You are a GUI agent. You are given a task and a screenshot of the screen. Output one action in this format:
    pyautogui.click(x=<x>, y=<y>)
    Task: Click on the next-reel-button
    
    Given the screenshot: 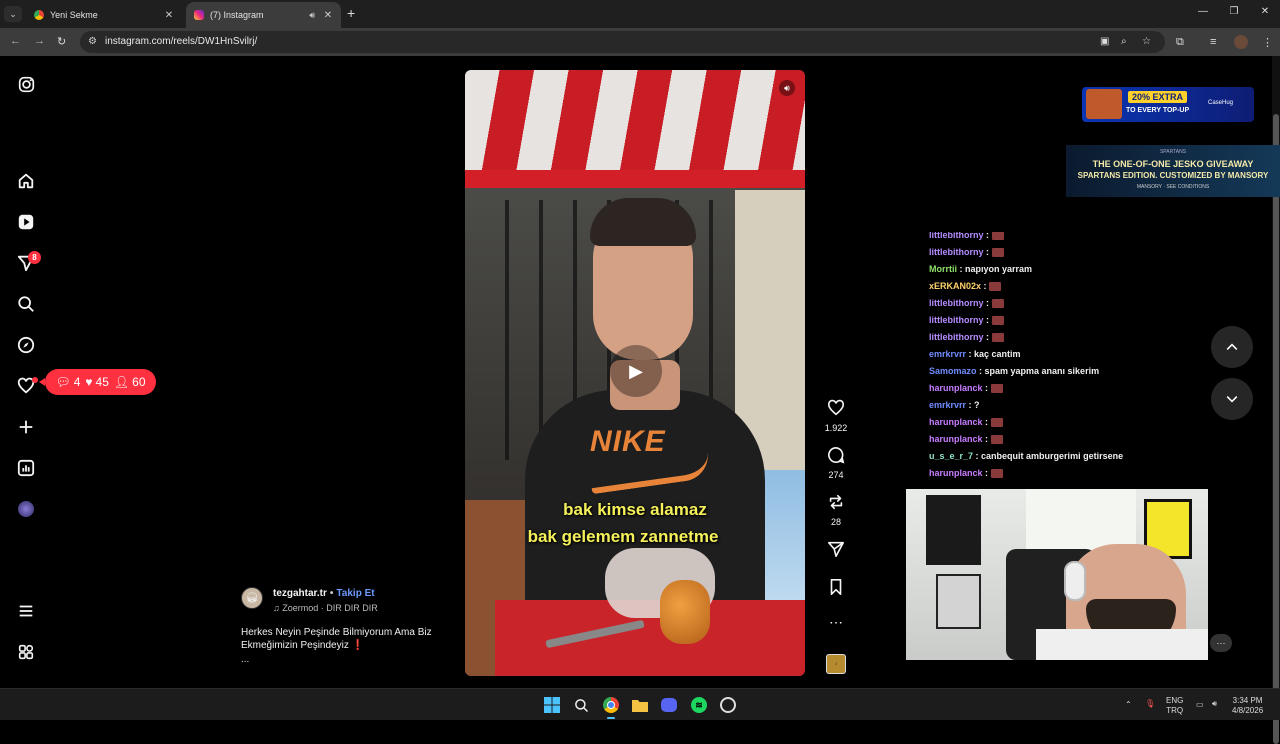 What is the action you would take?
    pyautogui.click(x=1232, y=399)
    